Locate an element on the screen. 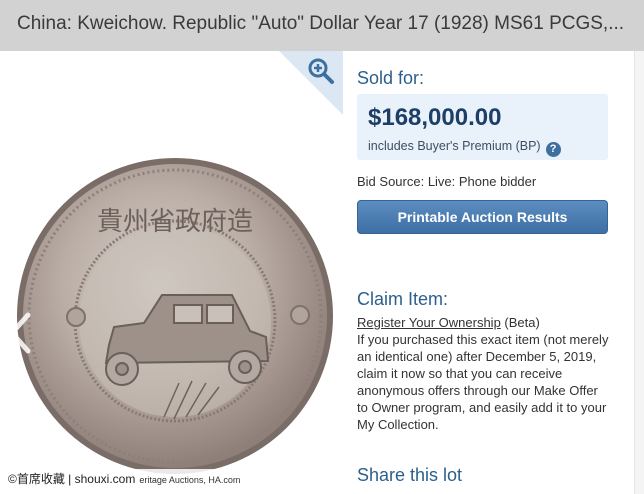 The width and height of the screenshot is (644, 494). buyers-premium-note: includes Buyer's Premium (BP)? is located at coordinates (464, 148).